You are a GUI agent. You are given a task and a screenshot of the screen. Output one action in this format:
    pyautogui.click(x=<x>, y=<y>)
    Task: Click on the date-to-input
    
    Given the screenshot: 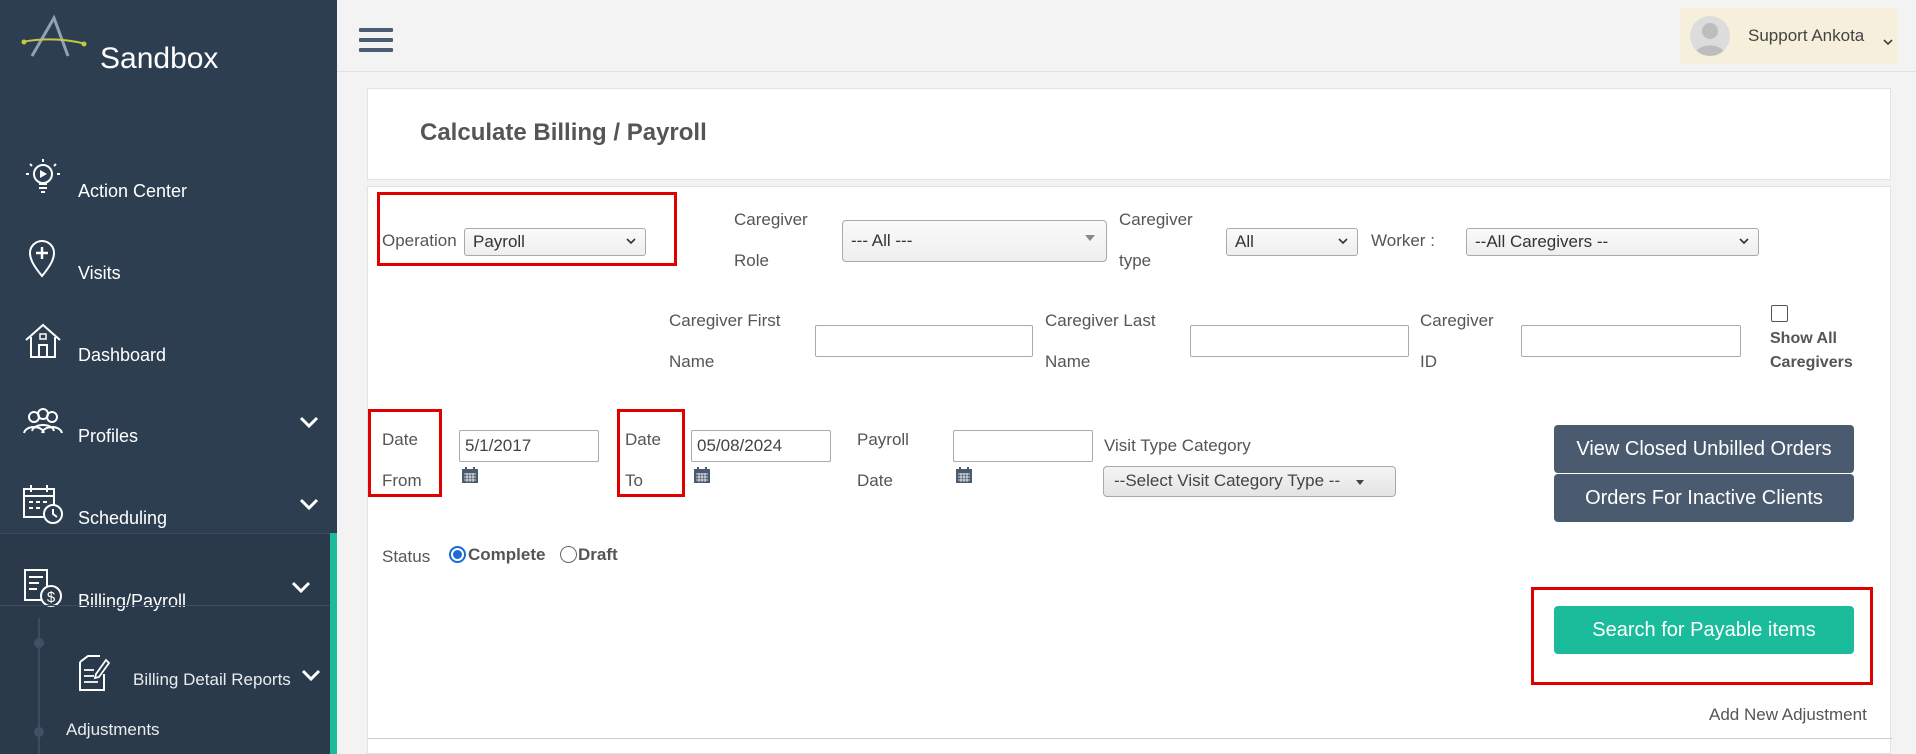 What is the action you would take?
    pyautogui.click(x=761, y=446)
    